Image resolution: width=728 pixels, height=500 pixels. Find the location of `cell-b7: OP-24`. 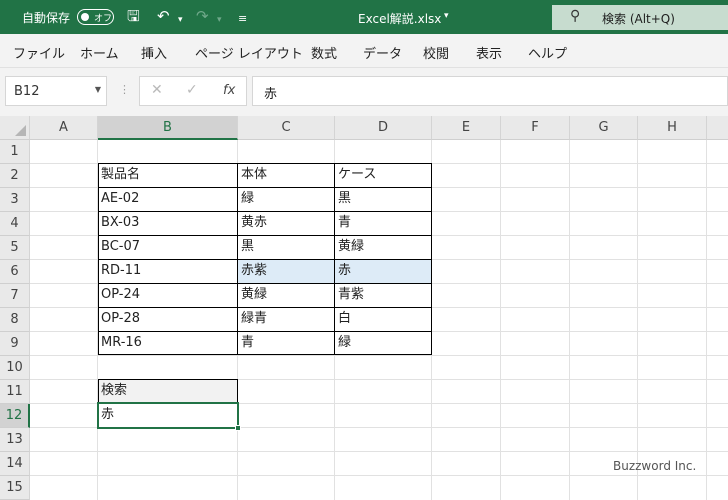

cell-b7: OP-24 is located at coordinates (167, 295).